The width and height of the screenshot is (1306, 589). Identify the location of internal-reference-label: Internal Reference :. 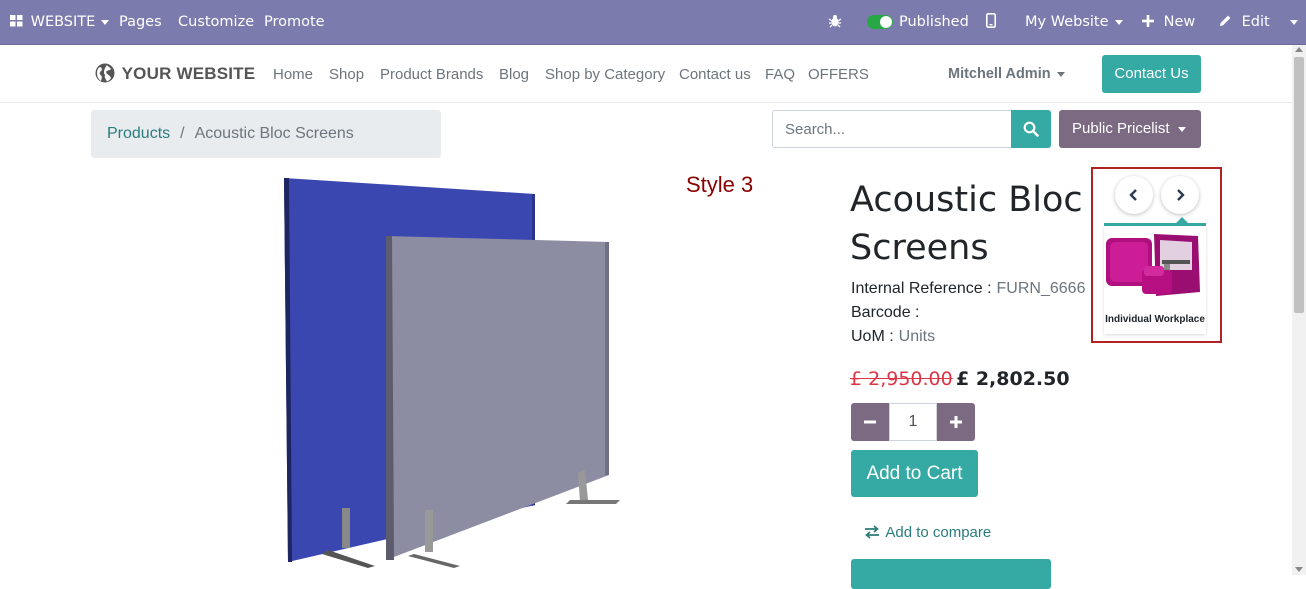
(921, 288).